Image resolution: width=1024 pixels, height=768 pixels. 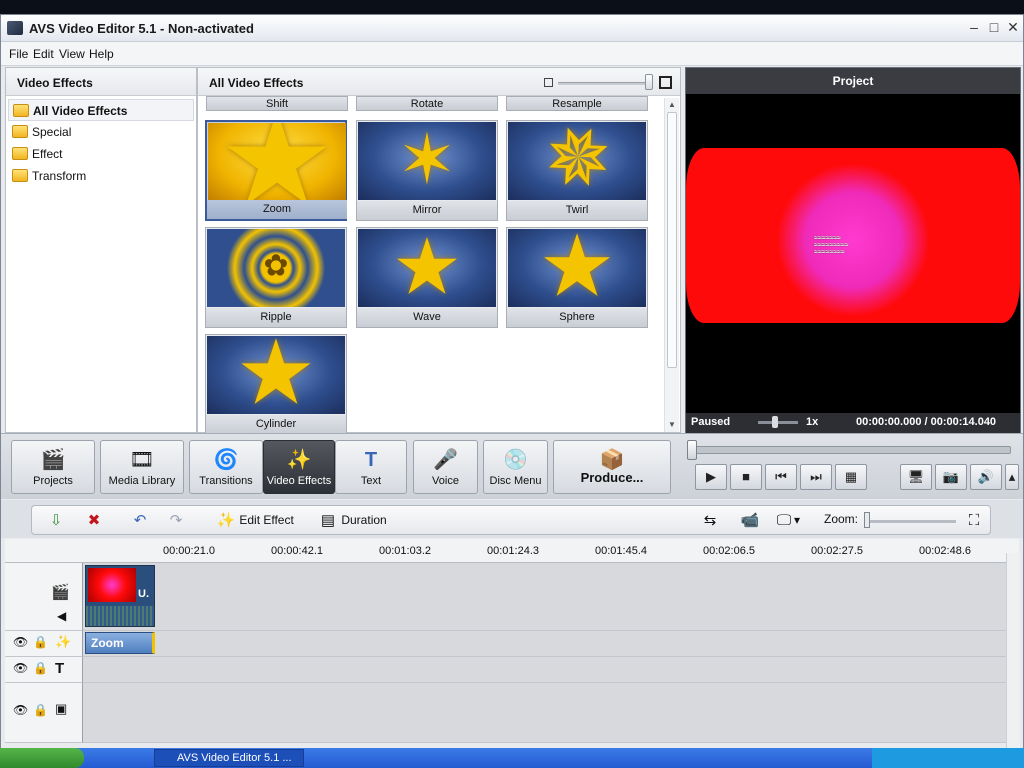 What do you see at coordinates (665, 82) in the screenshot?
I see `large-thumbnail-icon` at bounding box center [665, 82].